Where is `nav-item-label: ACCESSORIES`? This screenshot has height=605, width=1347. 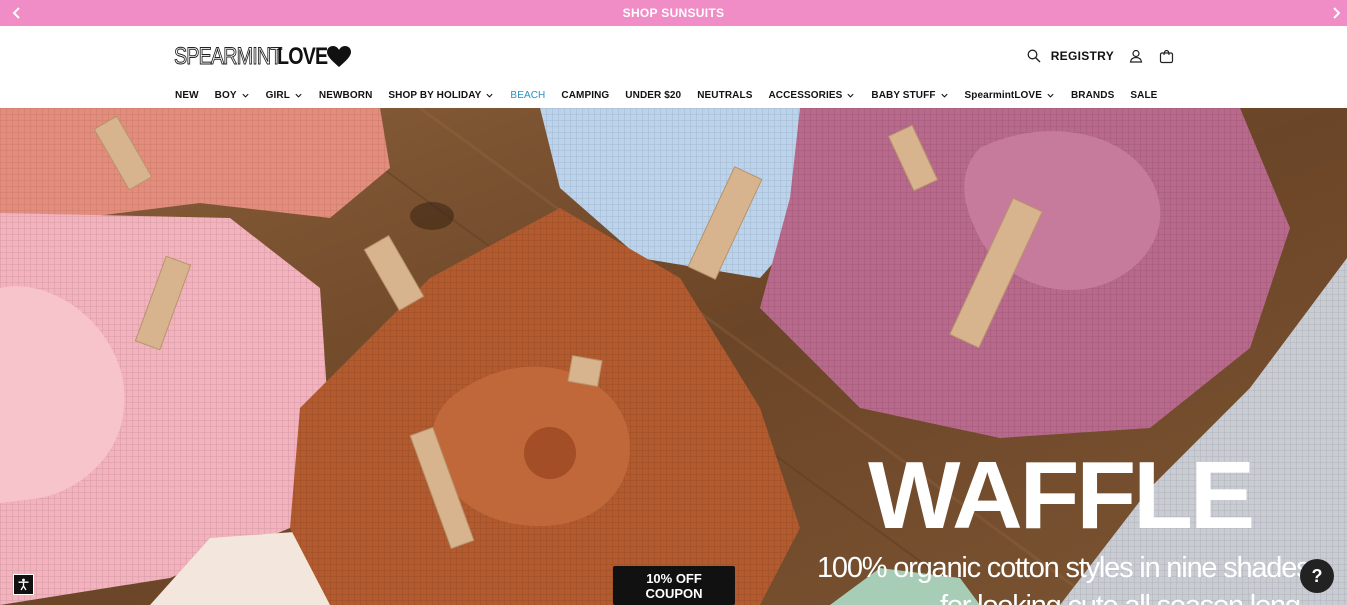 nav-item-label: ACCESSORIES is located at coordinates (805, 95).